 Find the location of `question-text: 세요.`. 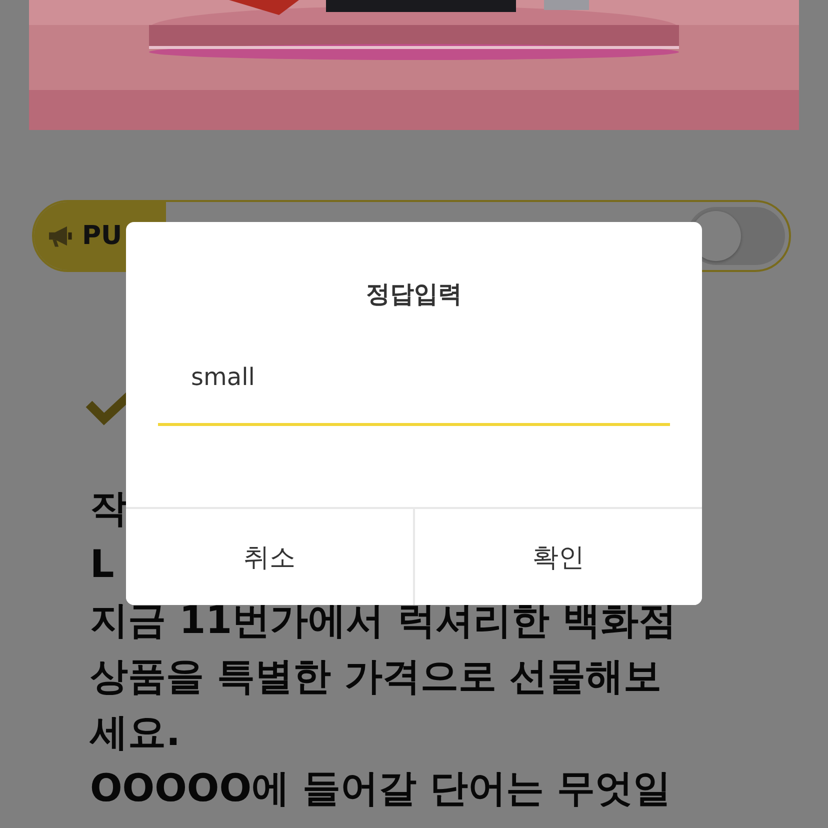

question-text: 세요. is located at coordinates (135, 732).